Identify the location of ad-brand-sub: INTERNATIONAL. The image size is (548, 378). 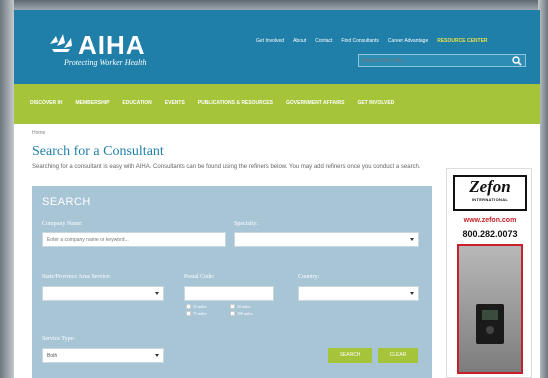
(490, 199).